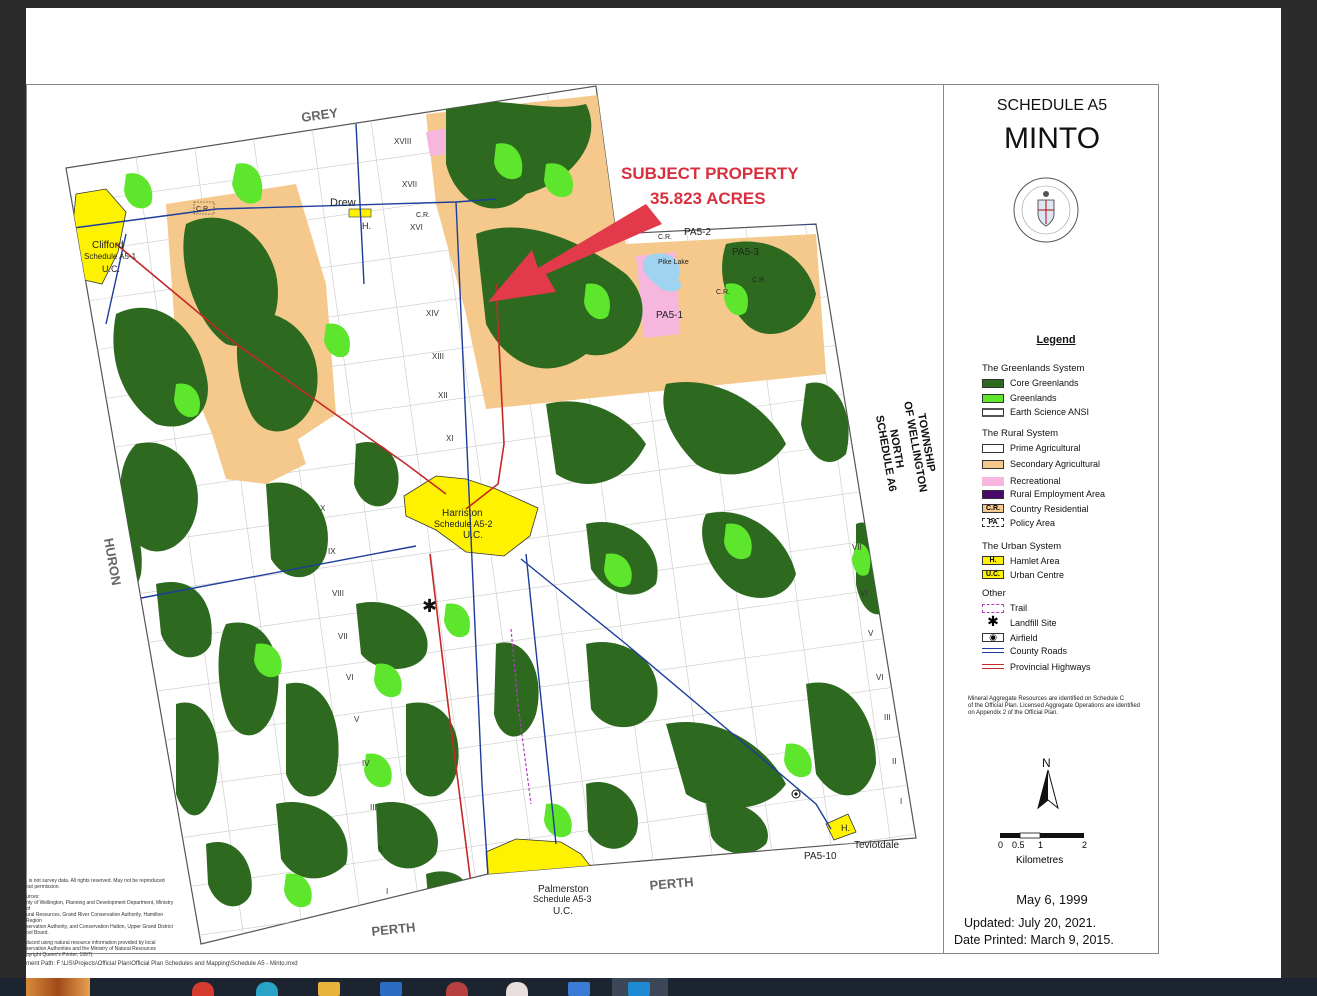 The image size is (1317, 996). What do you see at coordinates (462, 513) in the screenshot?
I see `label-harriston: Harriston` at bounding box center [462, 513].